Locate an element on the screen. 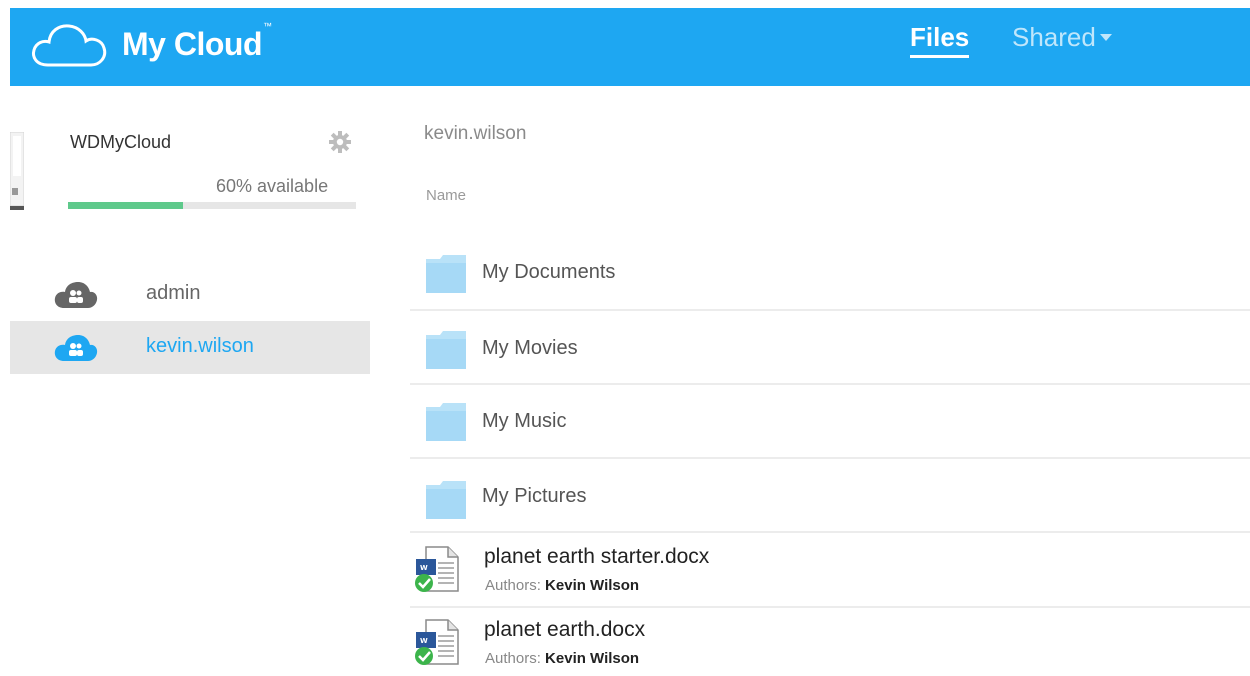 Image resolution: width=1250 pixels, height=676 pixels. folder-row-my-documents: My Documents is located at coordinates (830, 274).